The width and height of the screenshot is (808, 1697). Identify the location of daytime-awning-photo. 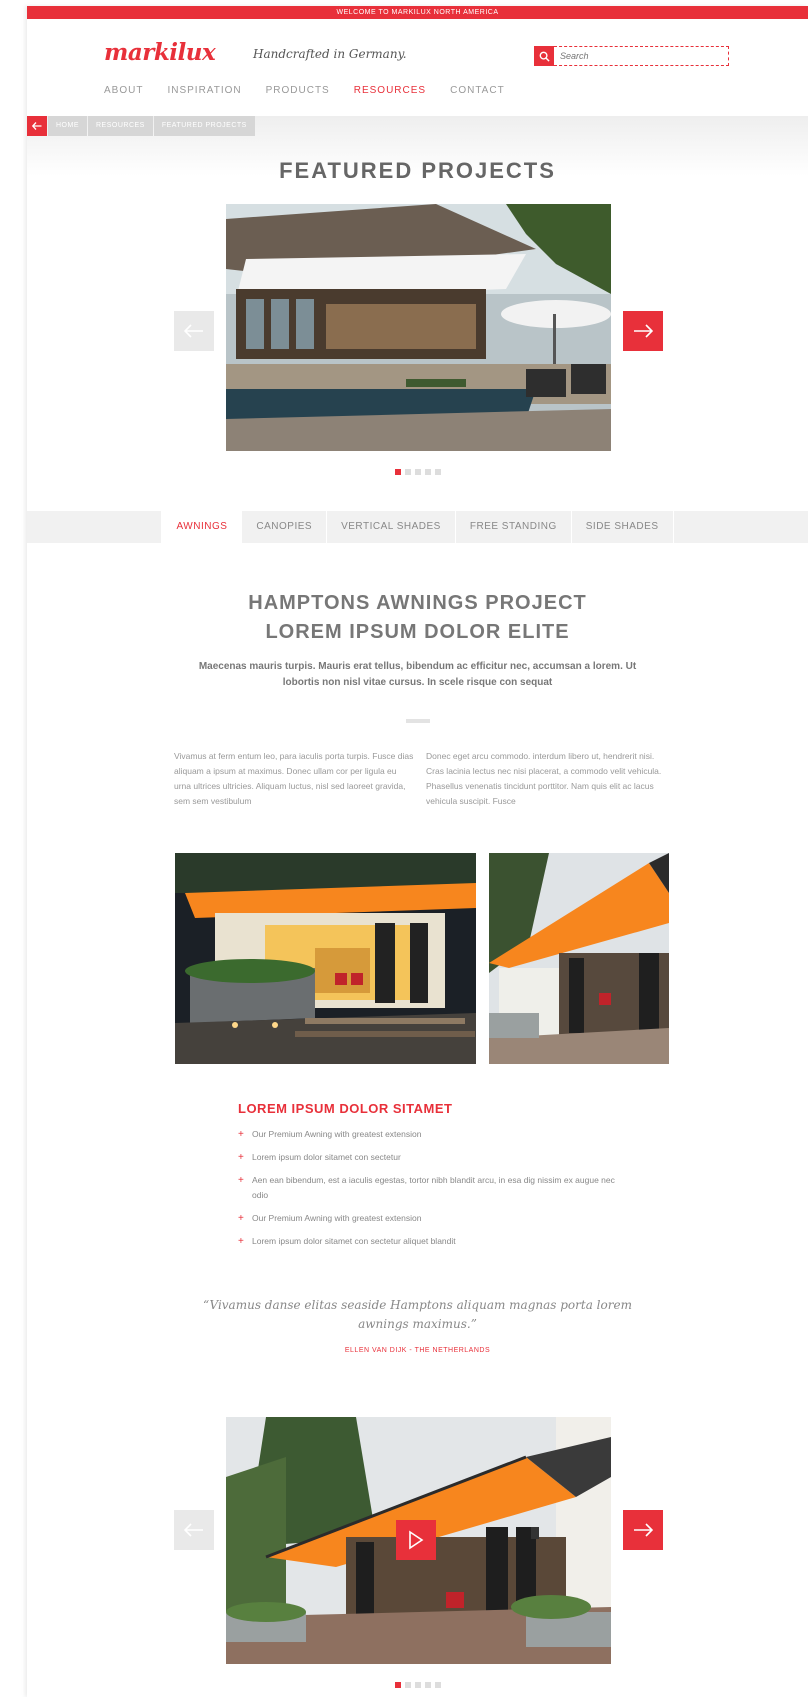
(579, 958).